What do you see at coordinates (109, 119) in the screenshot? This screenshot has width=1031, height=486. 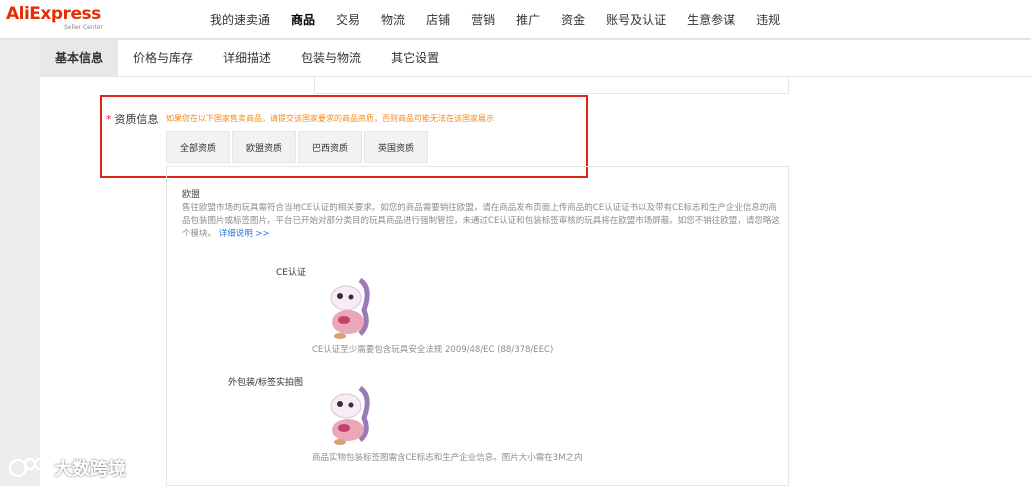 I see `required-mark: *` at bounding box center [109, 119].